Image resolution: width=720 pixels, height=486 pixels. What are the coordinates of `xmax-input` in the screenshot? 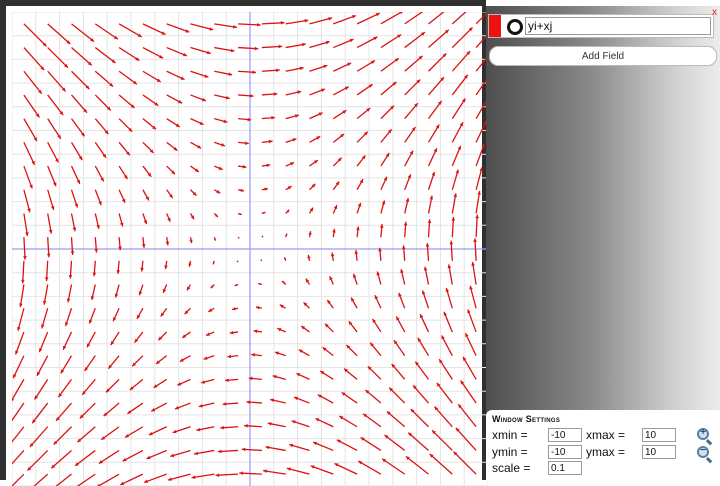 It's located at (659, 435).